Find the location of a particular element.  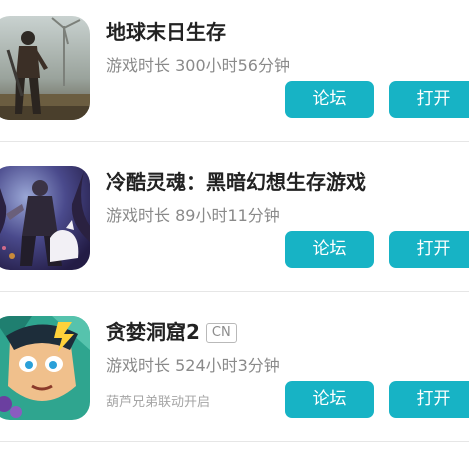

play-time: 游戏时长 300小时56分钟 is located at coordinates (198, 65).